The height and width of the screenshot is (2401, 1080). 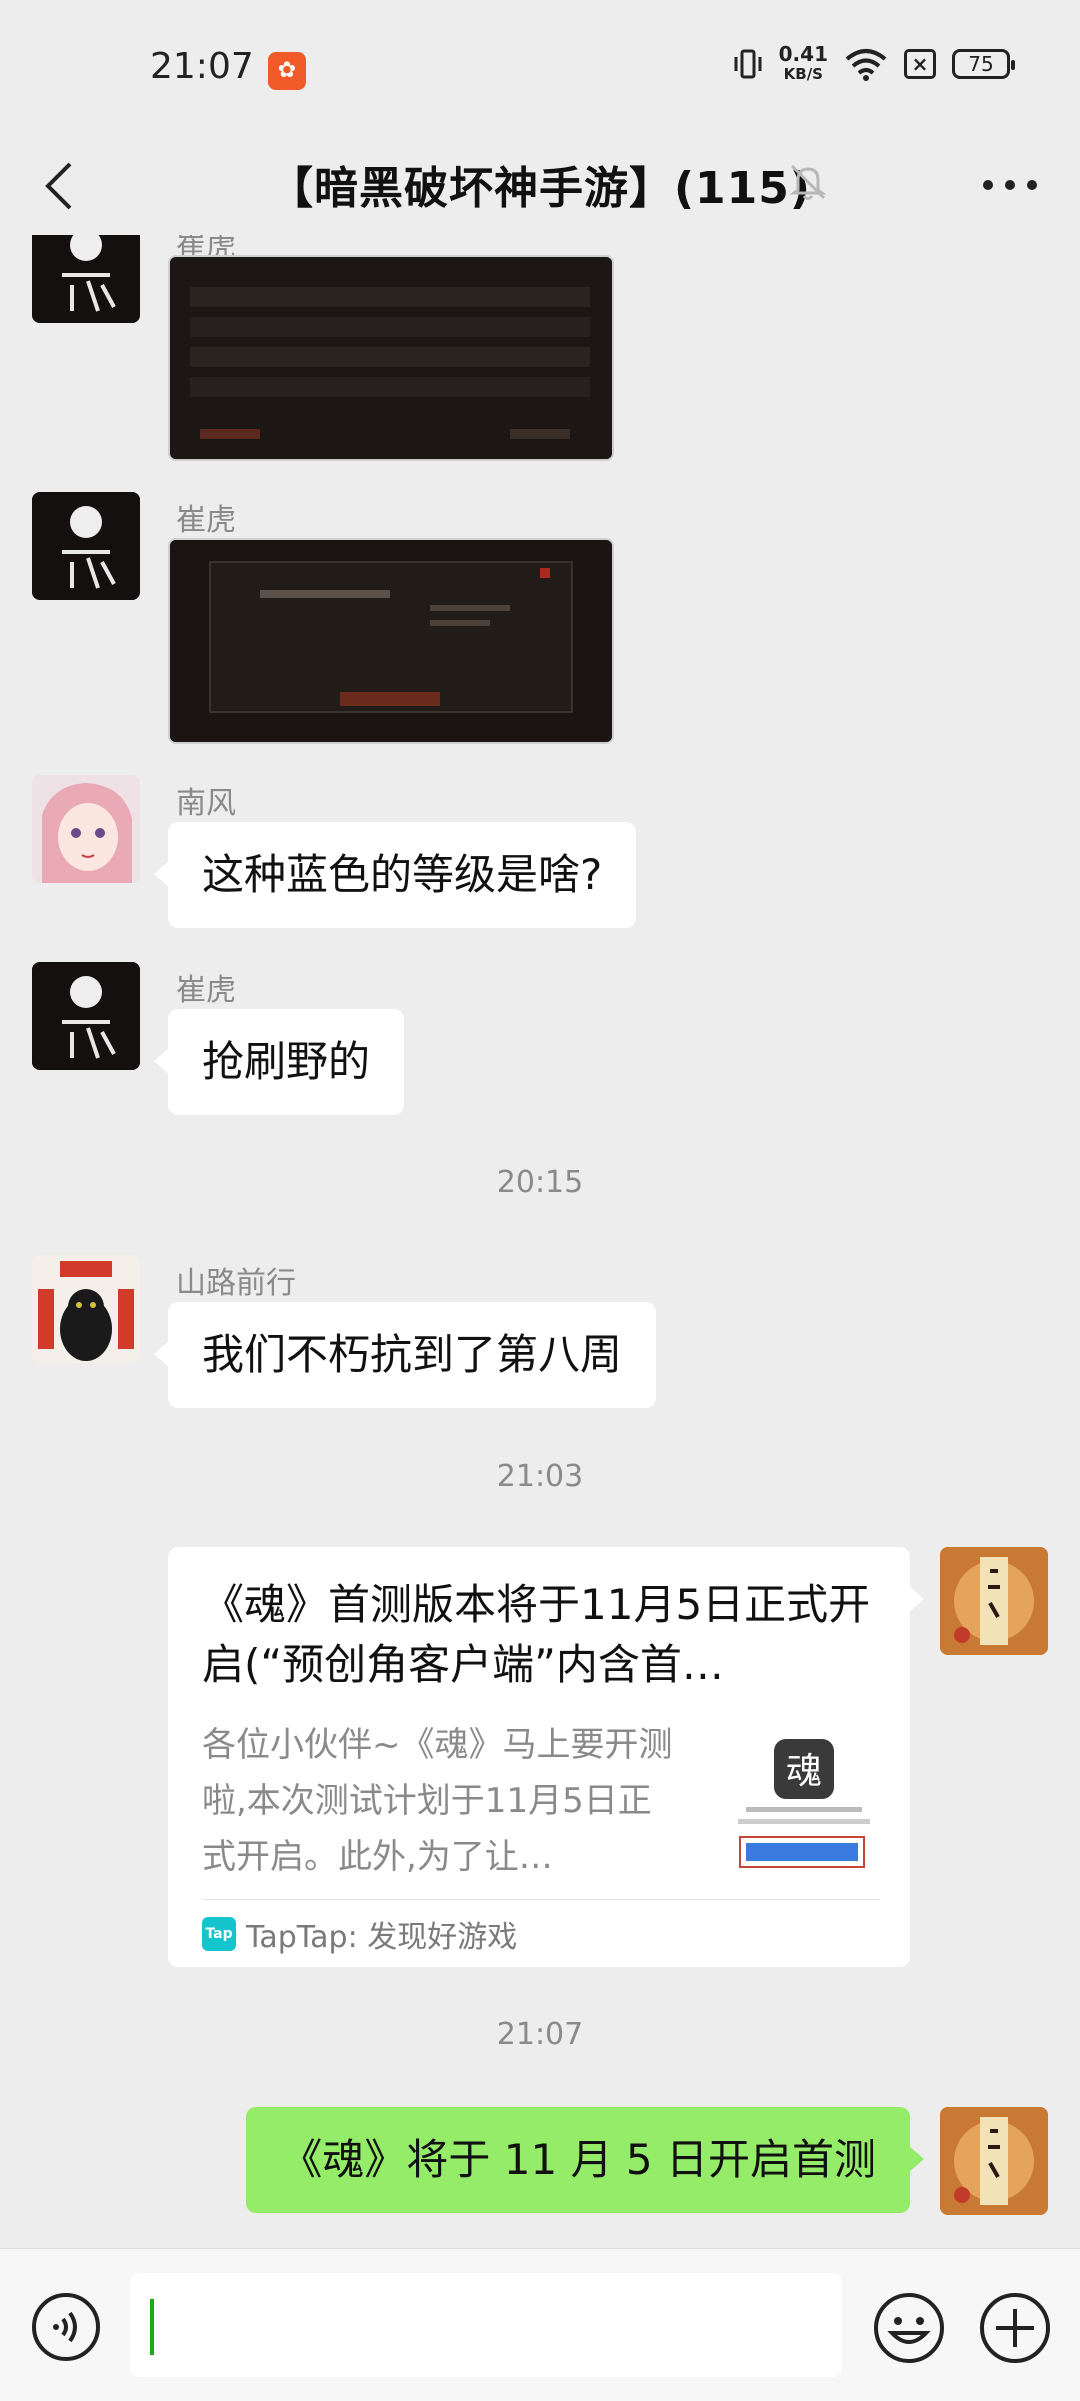 I want to click on network-speed-unit: KB/S, so click(x=803, y=74).